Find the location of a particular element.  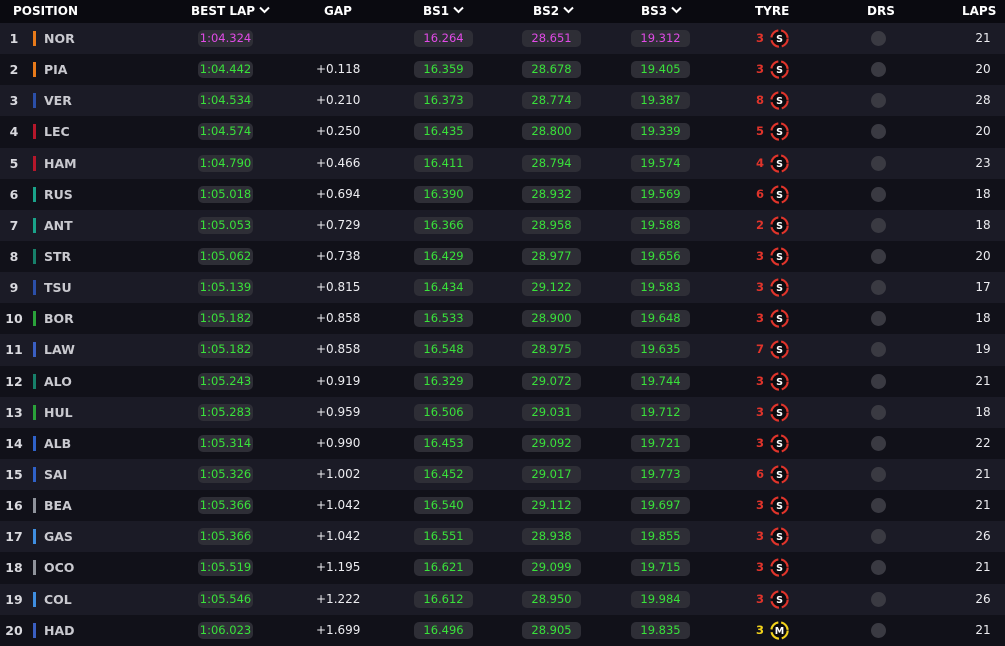

best-lap-time: 1:05.018 is located at coordinates (225, 194).